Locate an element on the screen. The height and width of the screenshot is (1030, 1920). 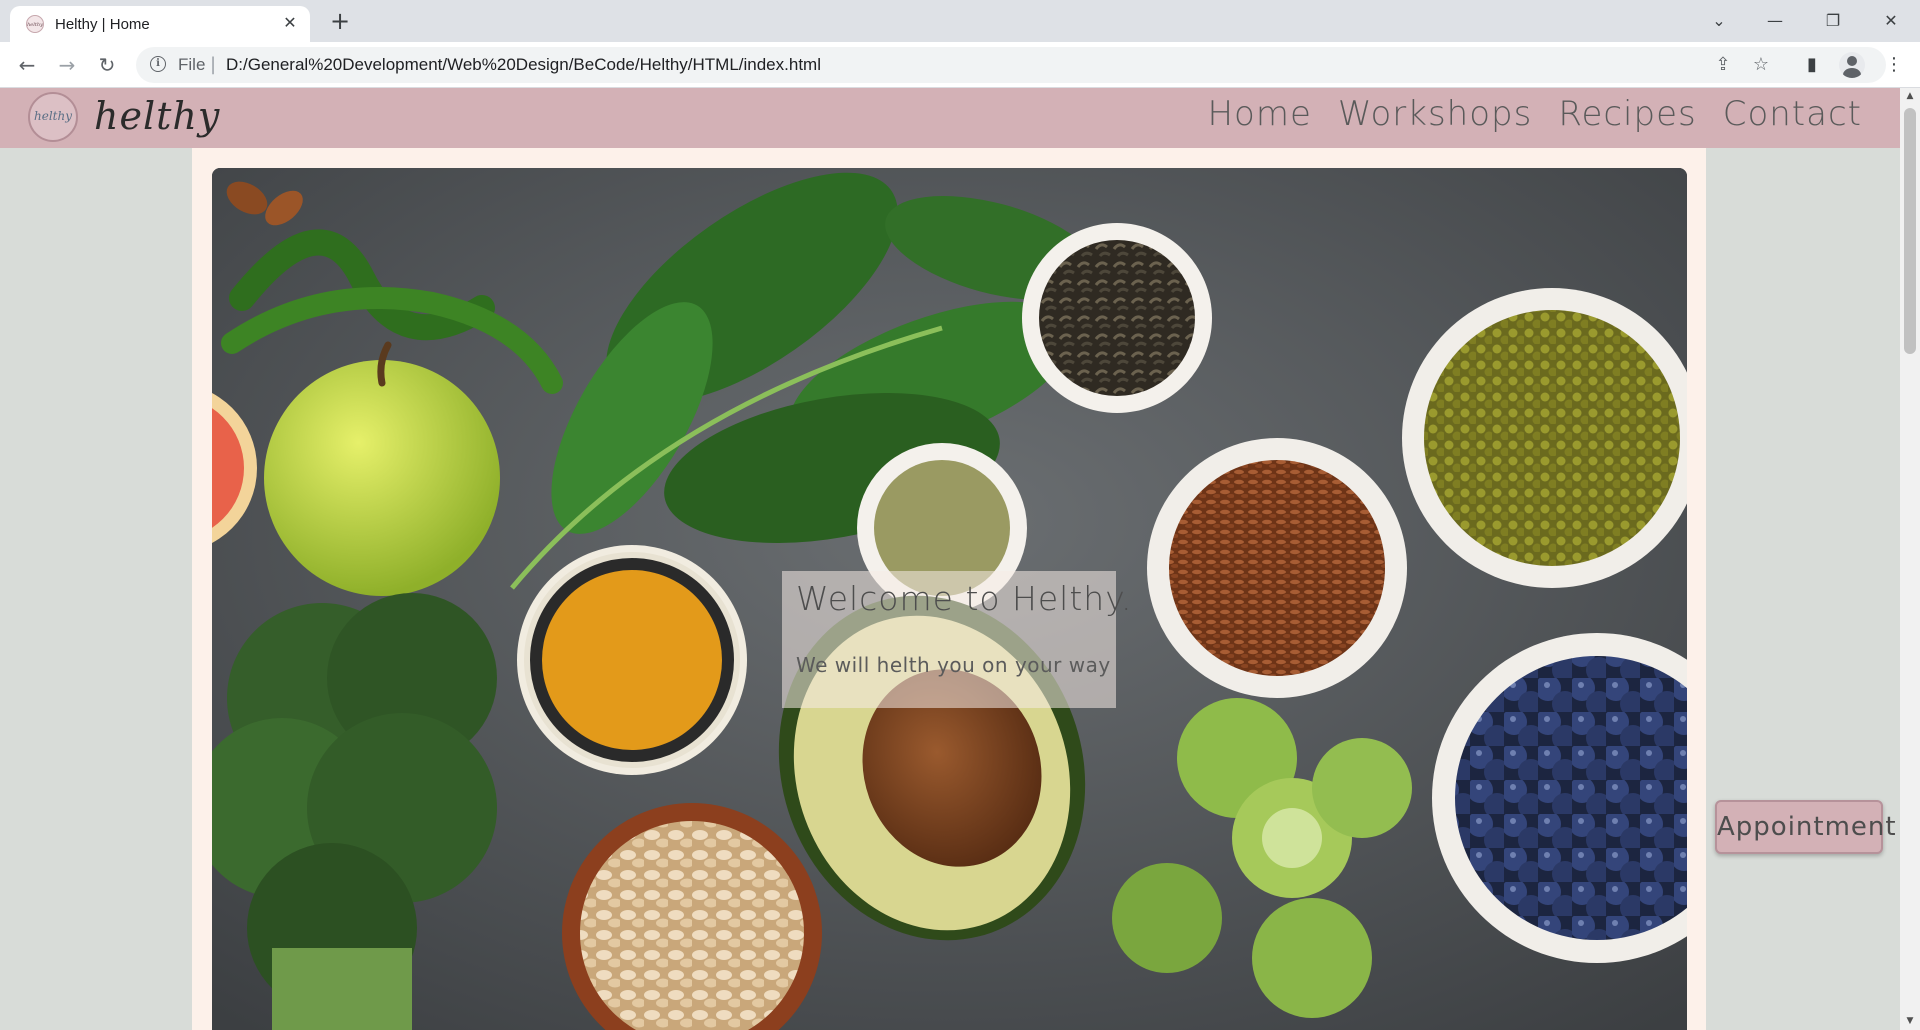
tab-search-icon: ⌄ is located at coordinates (1719, 21).